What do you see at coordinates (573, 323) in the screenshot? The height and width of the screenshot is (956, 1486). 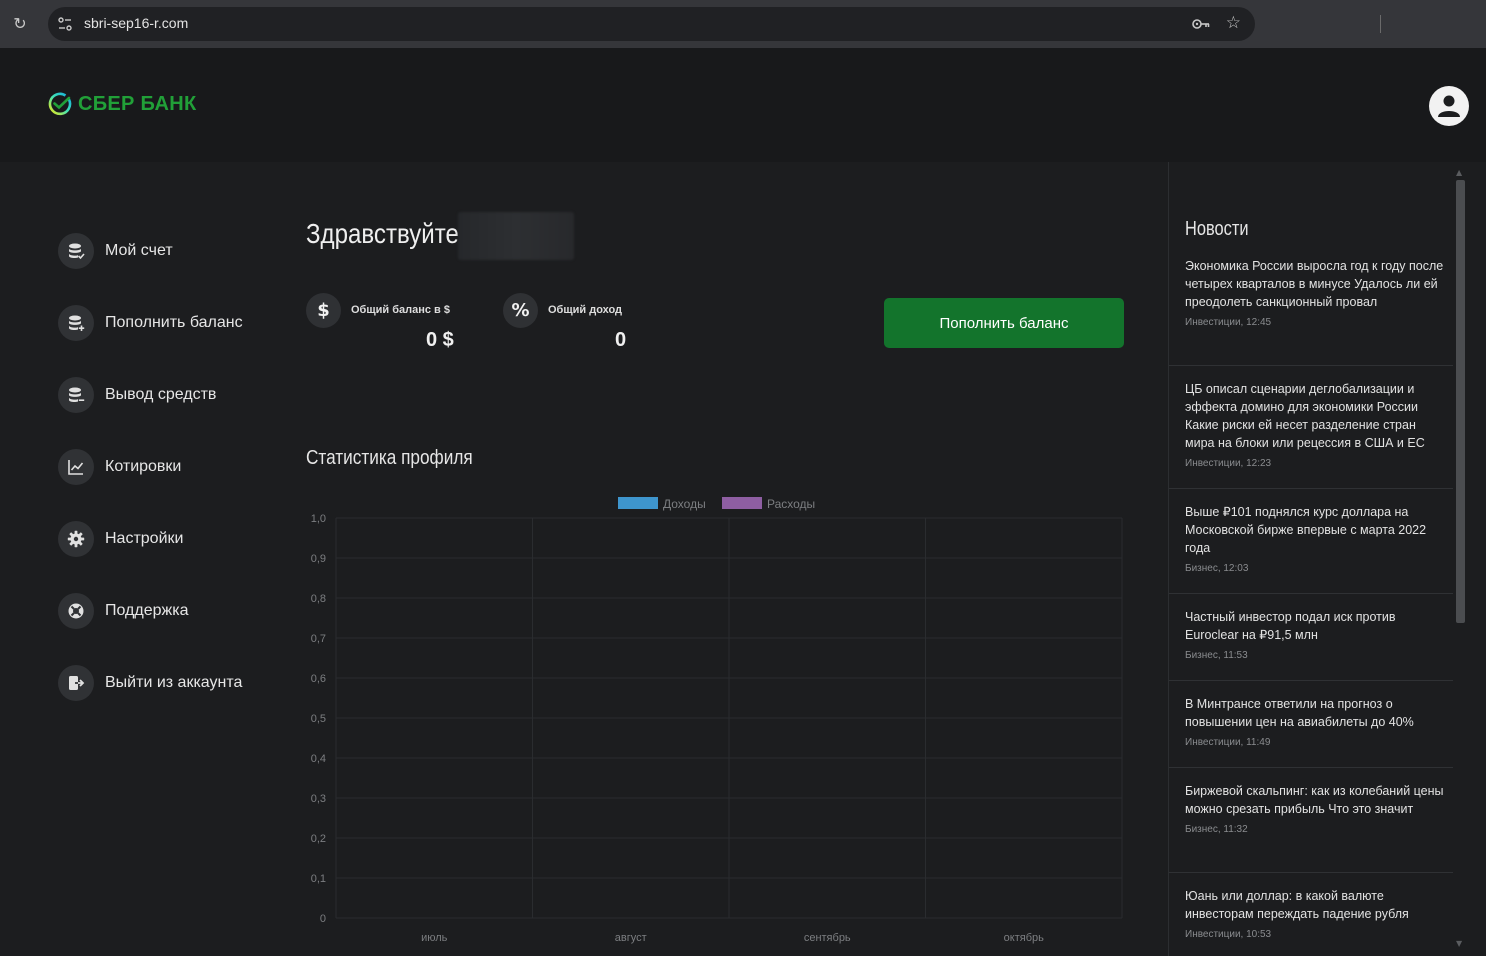 I see `income-stat: % Общий доход 0` at bounding box center [573, 323].